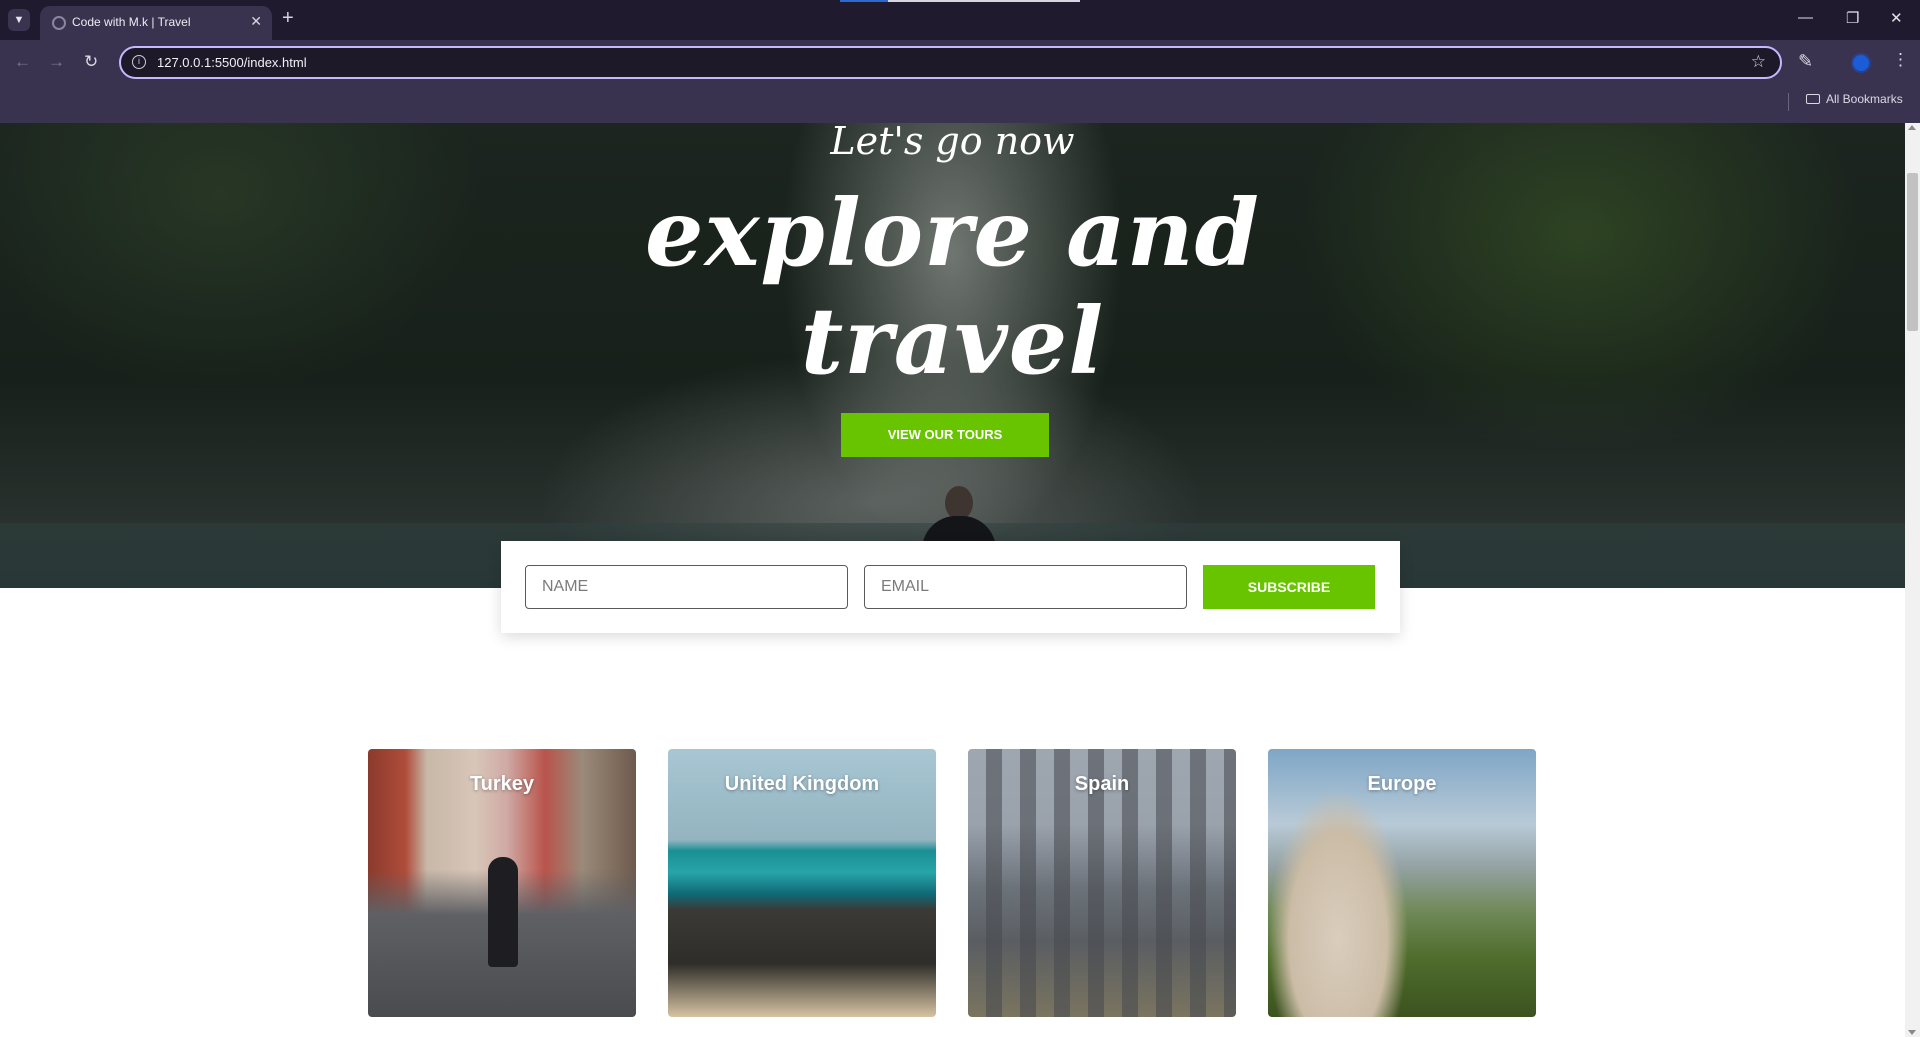 The height and width of the screenshot is (1037, 1920). What do you see at coordinates (22, 62) in the screenshot?
I see `arrow-left-icon: ←` at bounding box center [22, 62].